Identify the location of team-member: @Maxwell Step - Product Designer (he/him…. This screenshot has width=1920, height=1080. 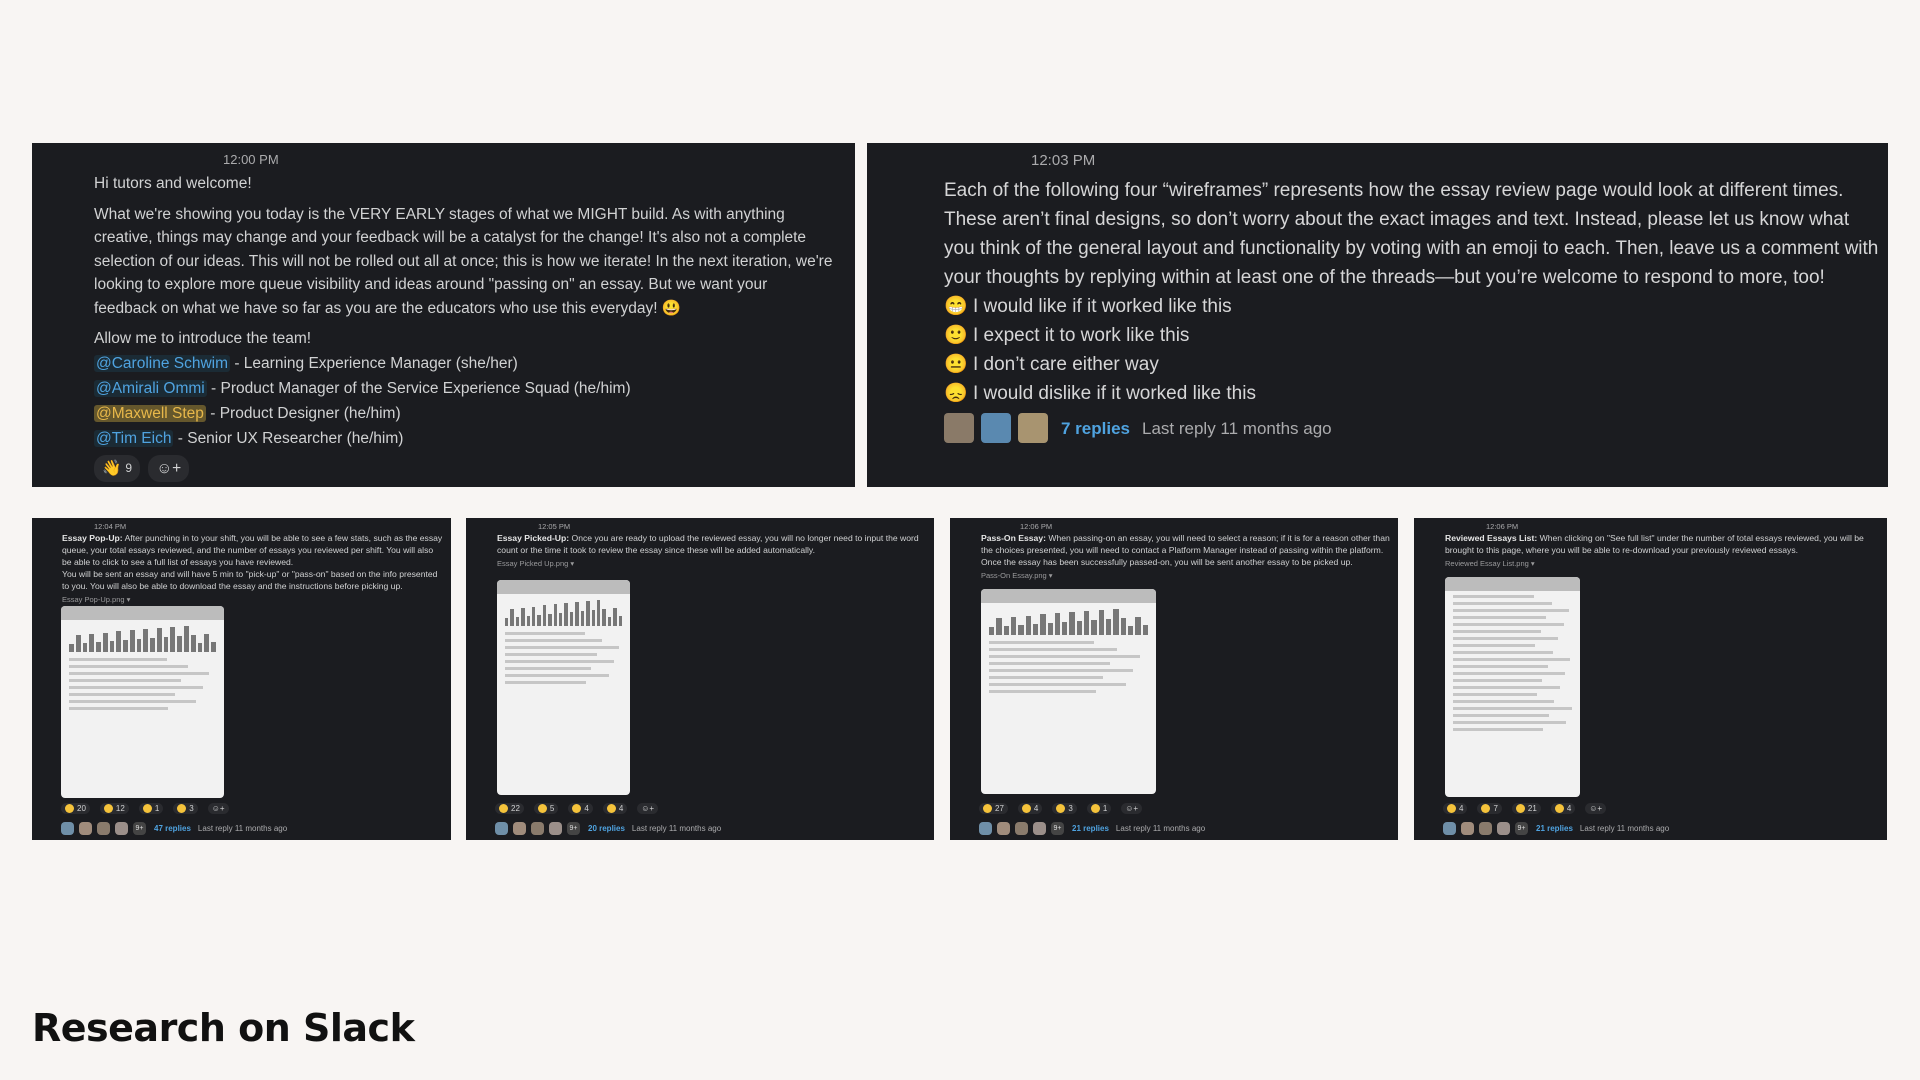
(464, 414).